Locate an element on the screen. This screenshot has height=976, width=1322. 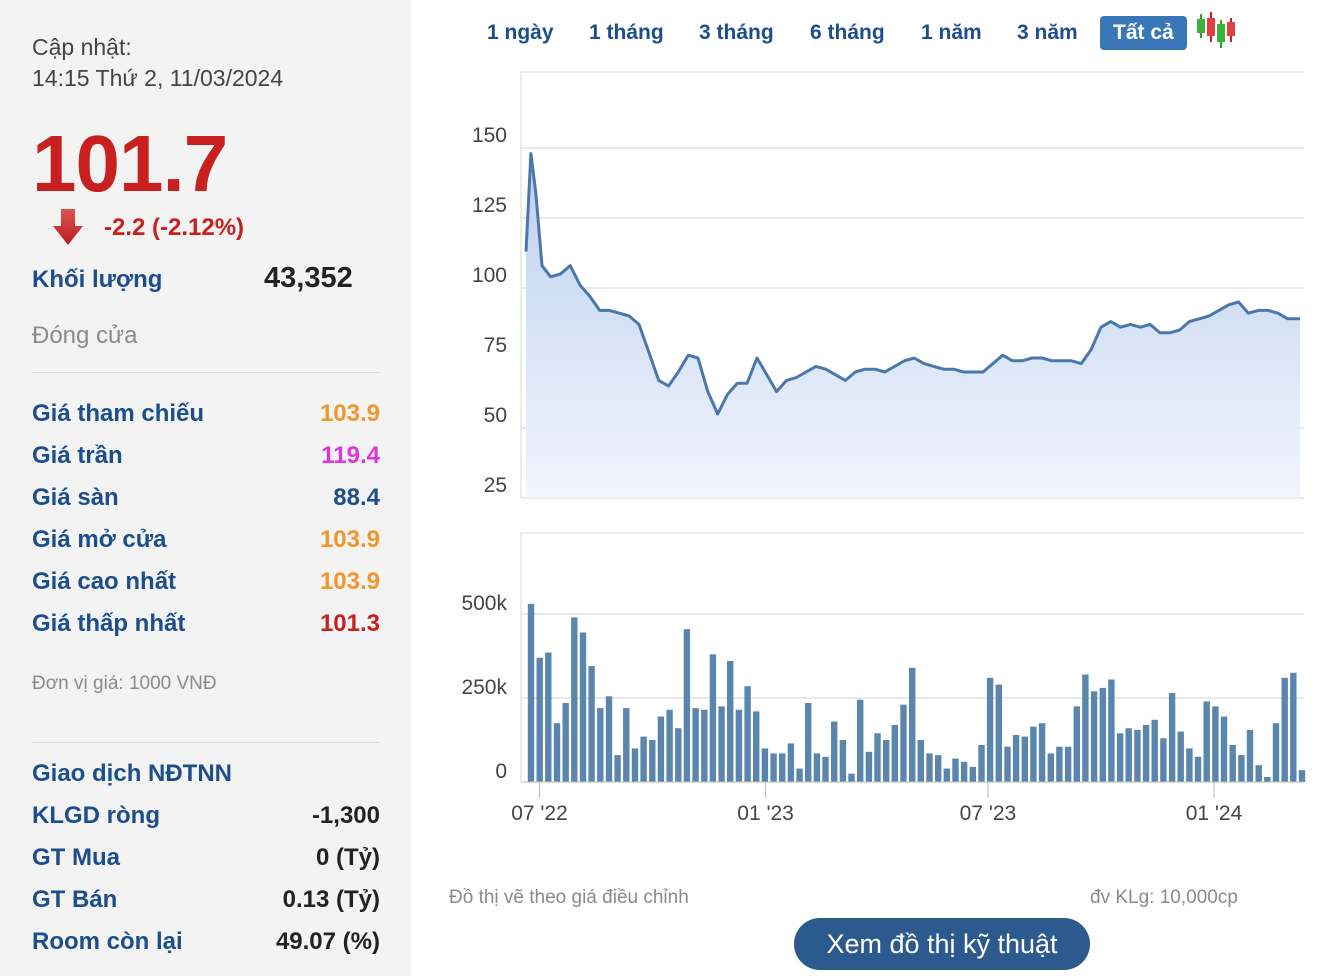
price-tick-label: 125 is located at coordinates (489, 205).